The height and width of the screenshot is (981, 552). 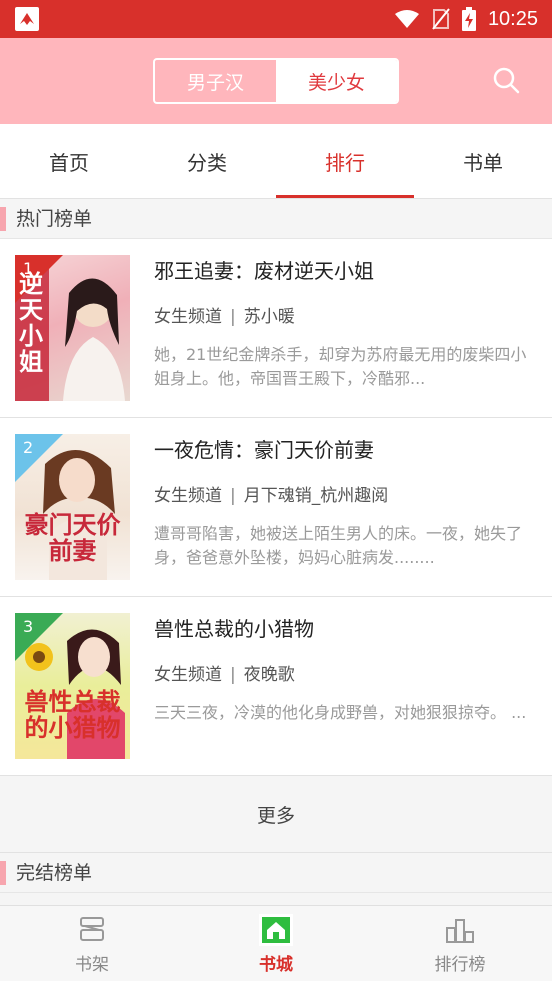 What do you see at coordinates (336, 81) in the screenshot?
I see `female-channel-button: 美少女` at bounding box center [336, 81].